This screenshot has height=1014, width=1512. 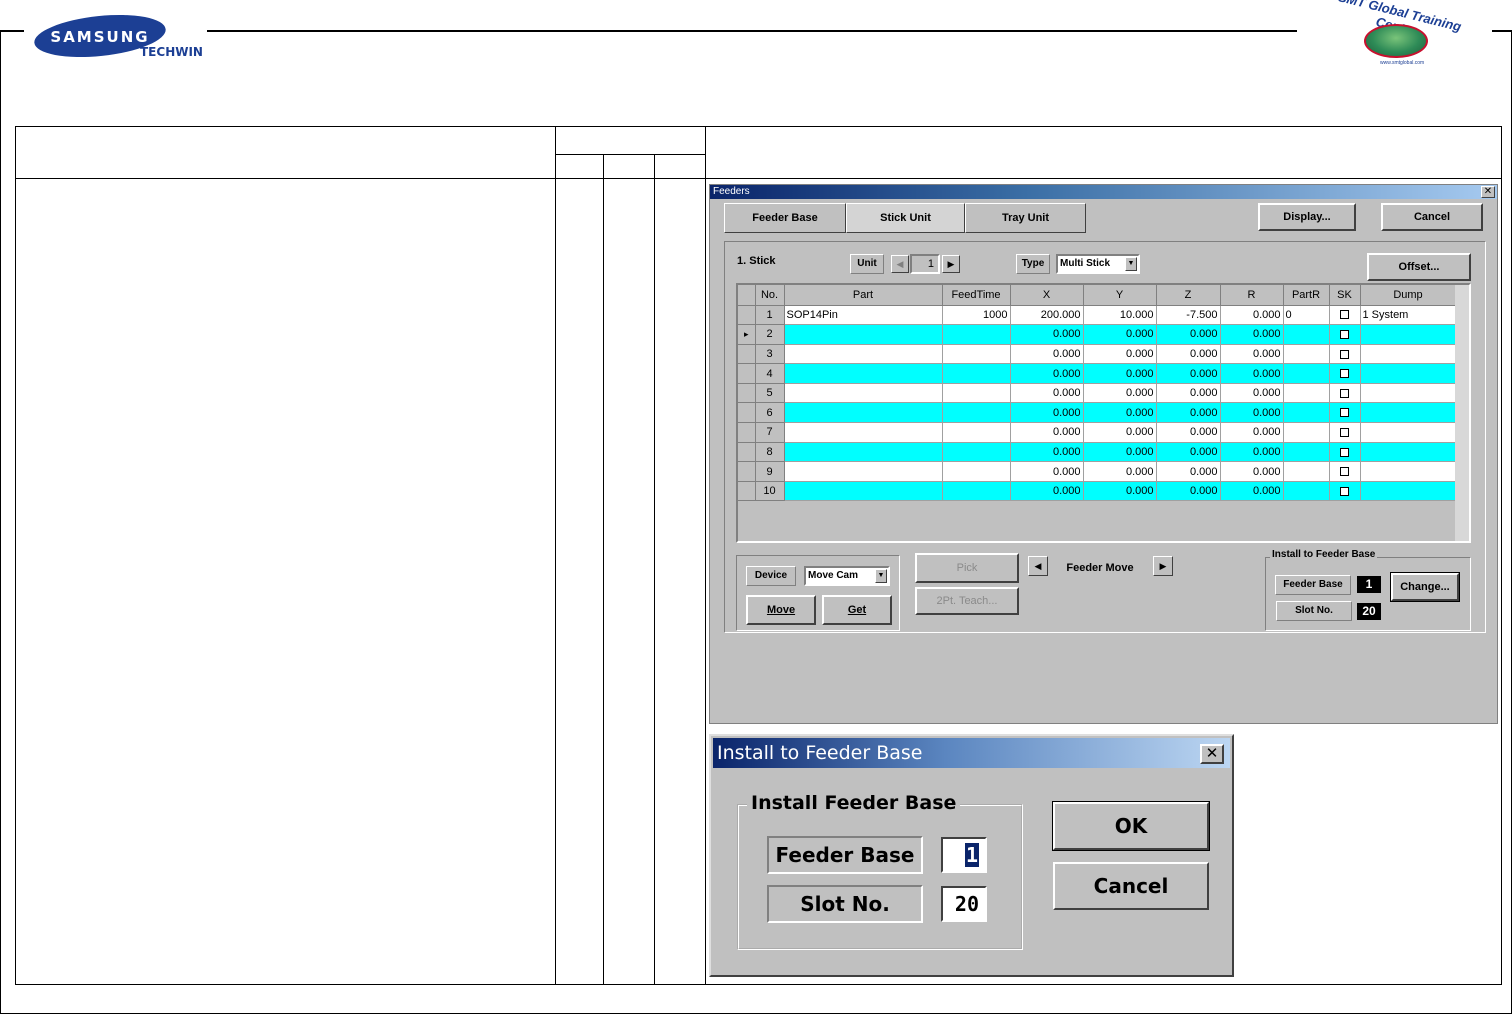 I want to click on row-indicator-arrow-icon: ▸, so click(x=747, y=334).